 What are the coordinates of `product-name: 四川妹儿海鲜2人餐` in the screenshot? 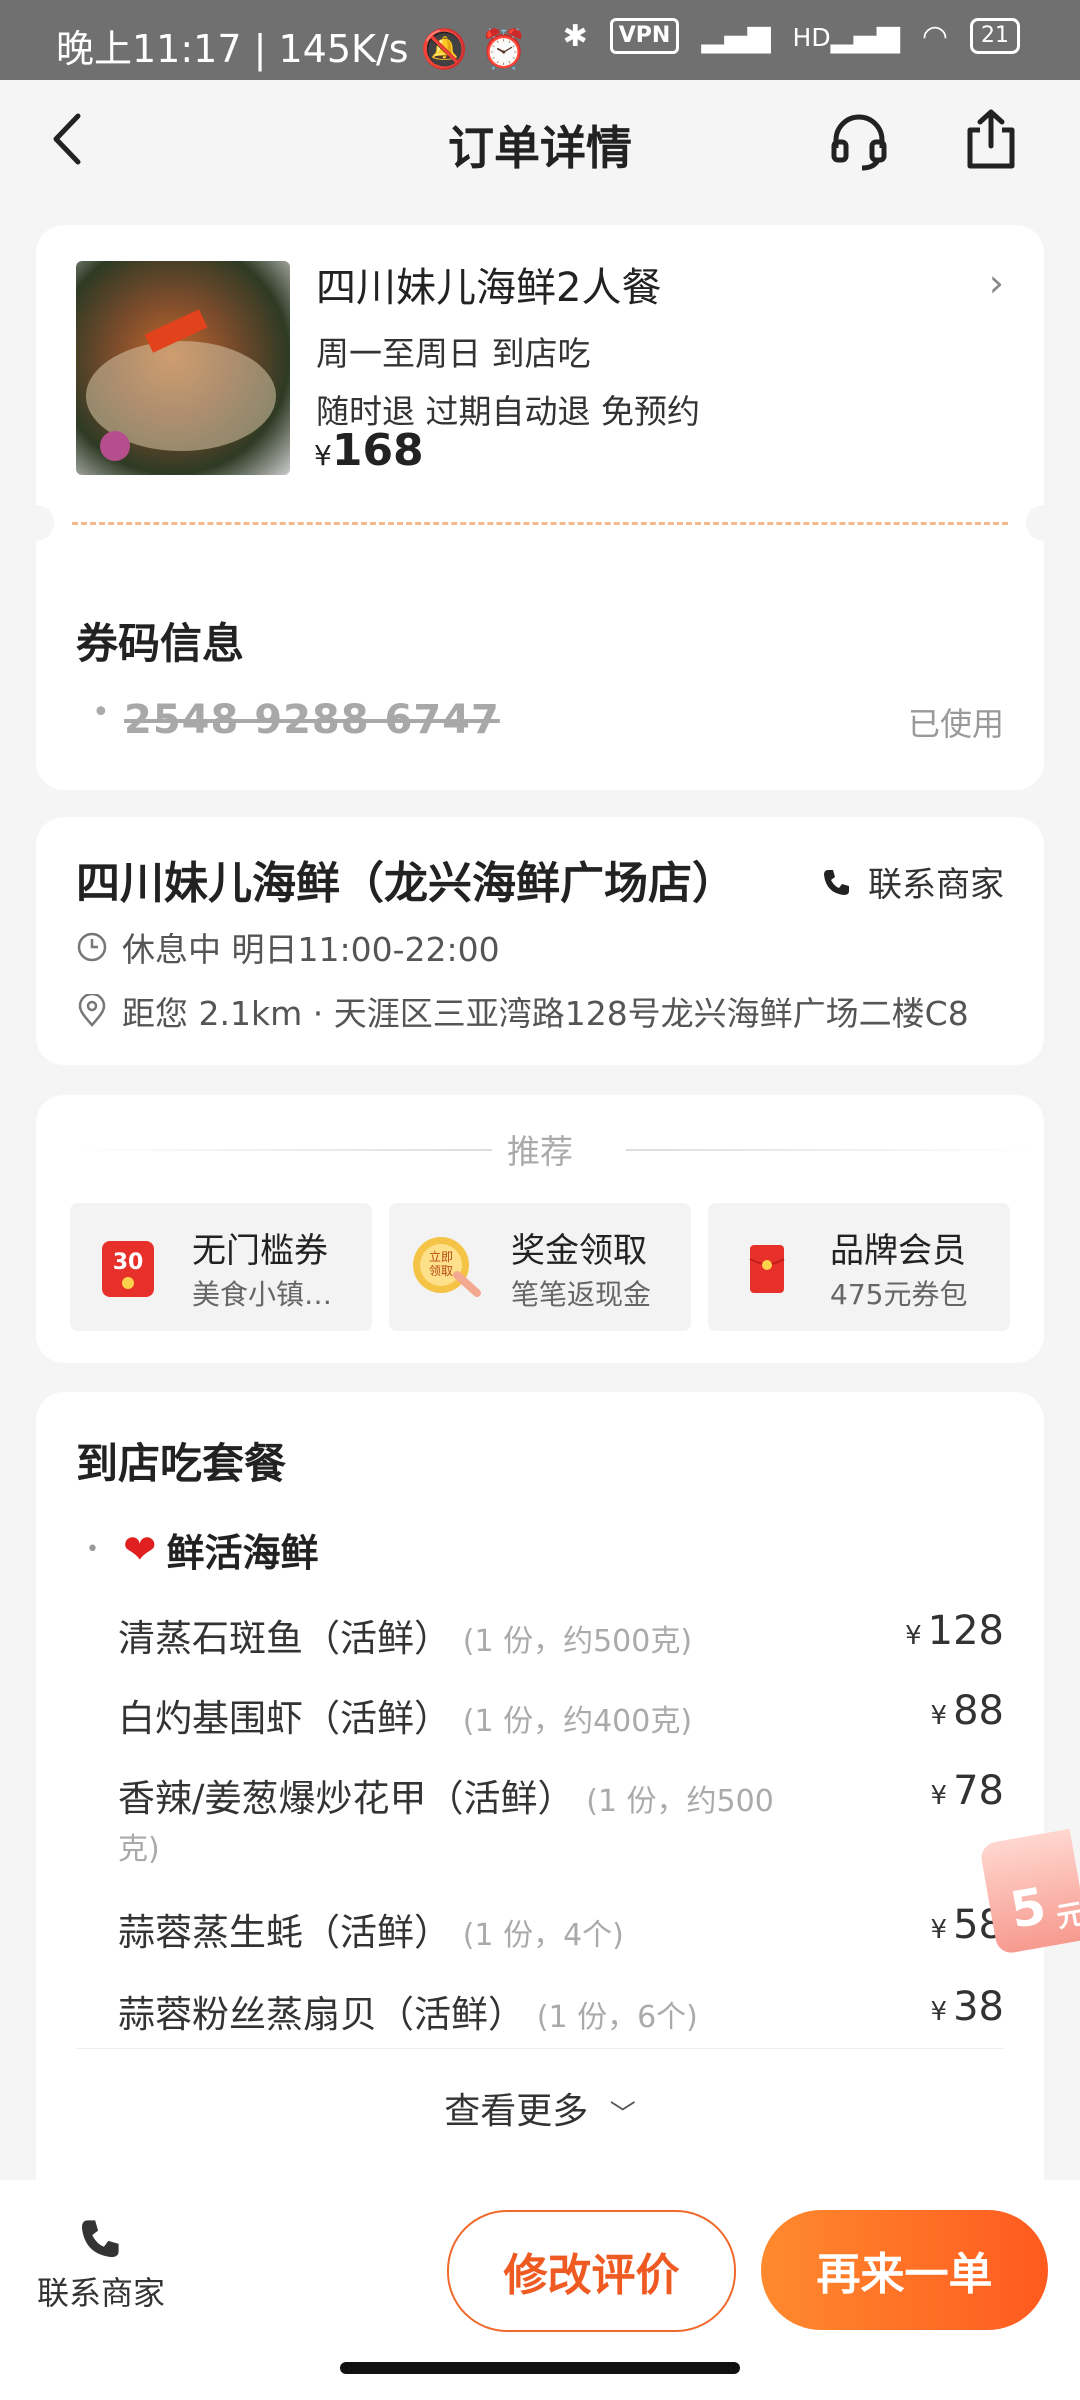 It's located at (489, 288).